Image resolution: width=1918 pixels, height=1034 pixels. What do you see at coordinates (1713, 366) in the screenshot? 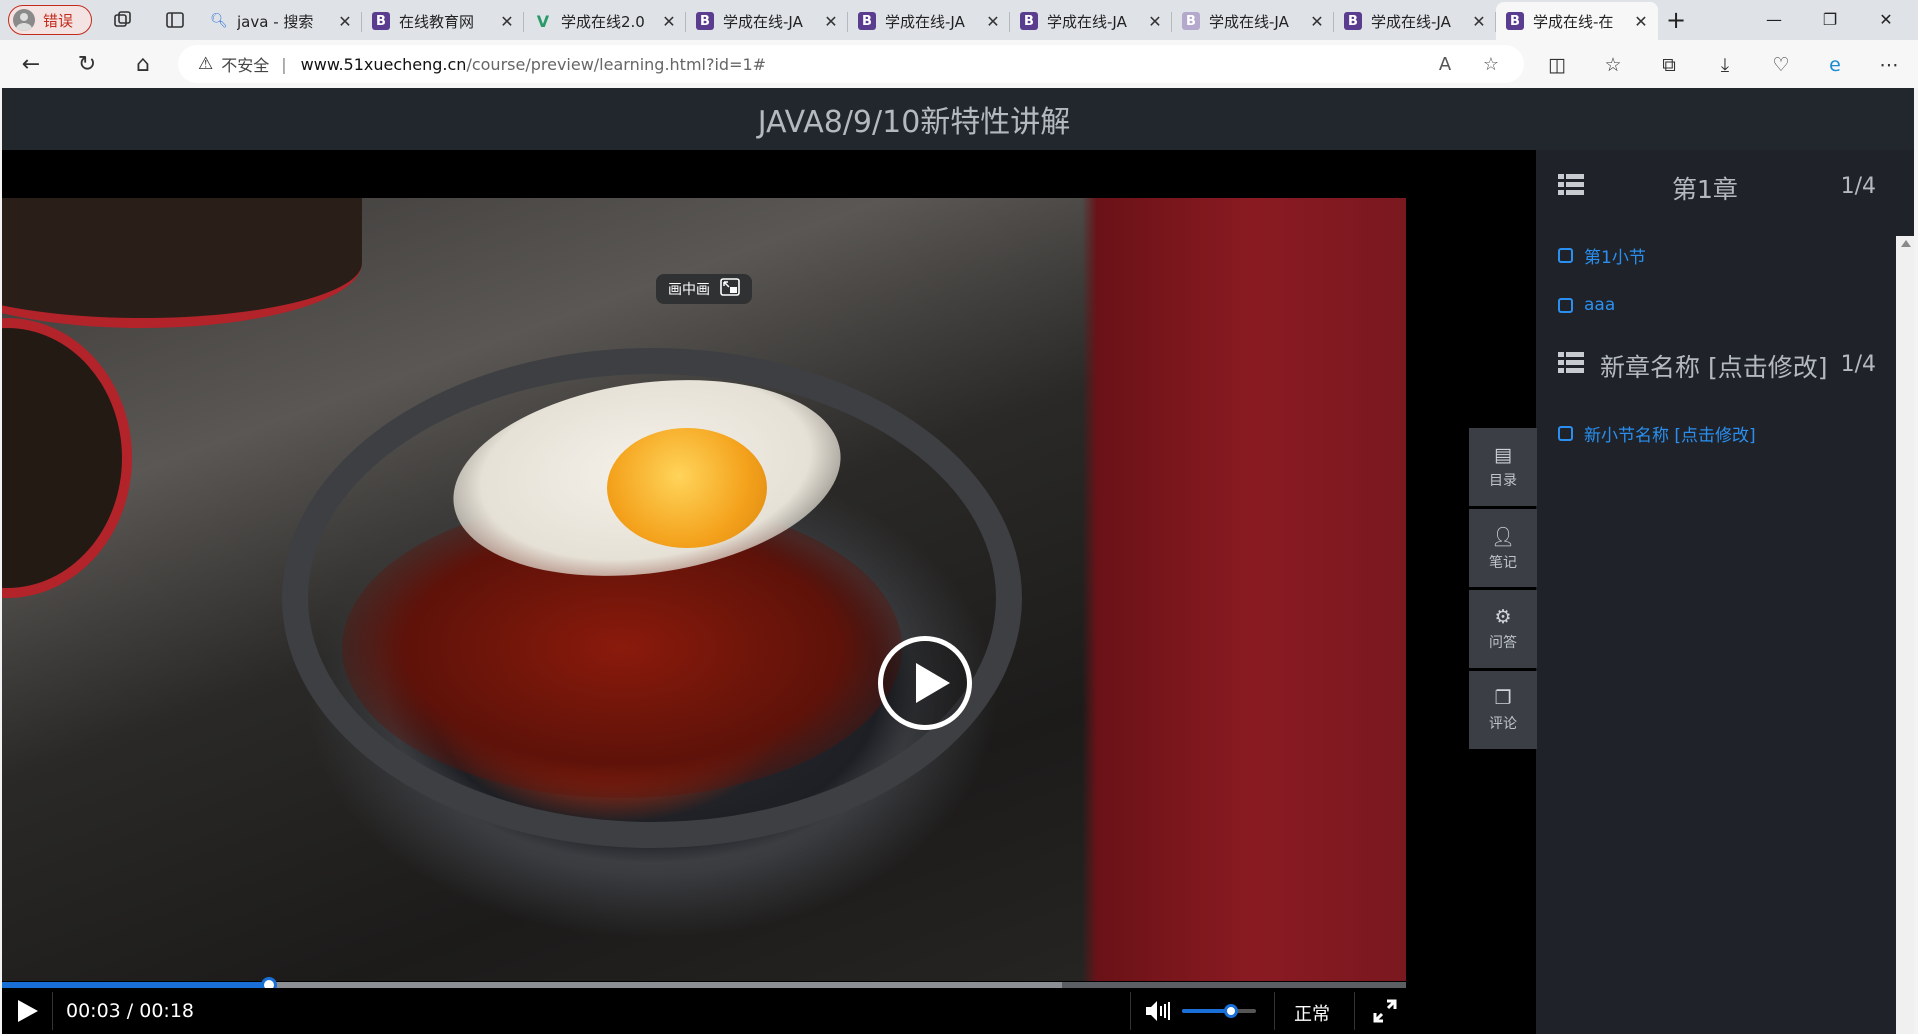
I see `chapter-title: 新章名称 [点击修改]` at bounding box center [1713, 366].